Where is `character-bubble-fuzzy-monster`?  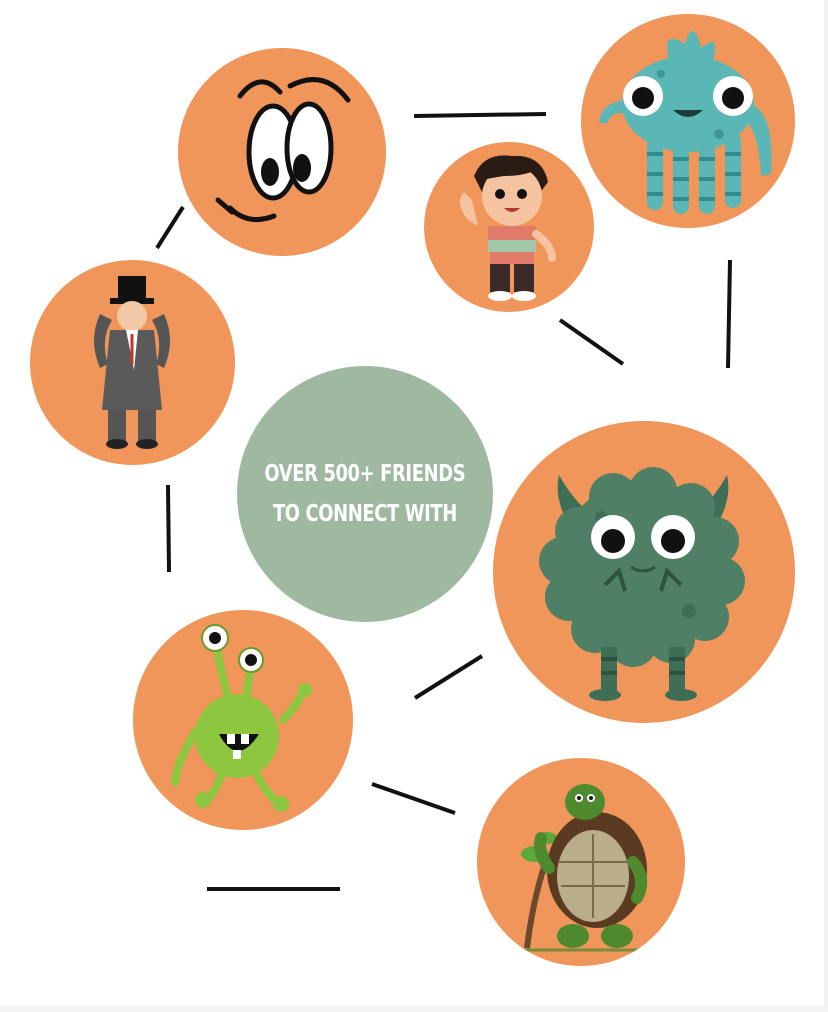
character-bubble-fuzzy-monster is located at coordinates (644, 572).